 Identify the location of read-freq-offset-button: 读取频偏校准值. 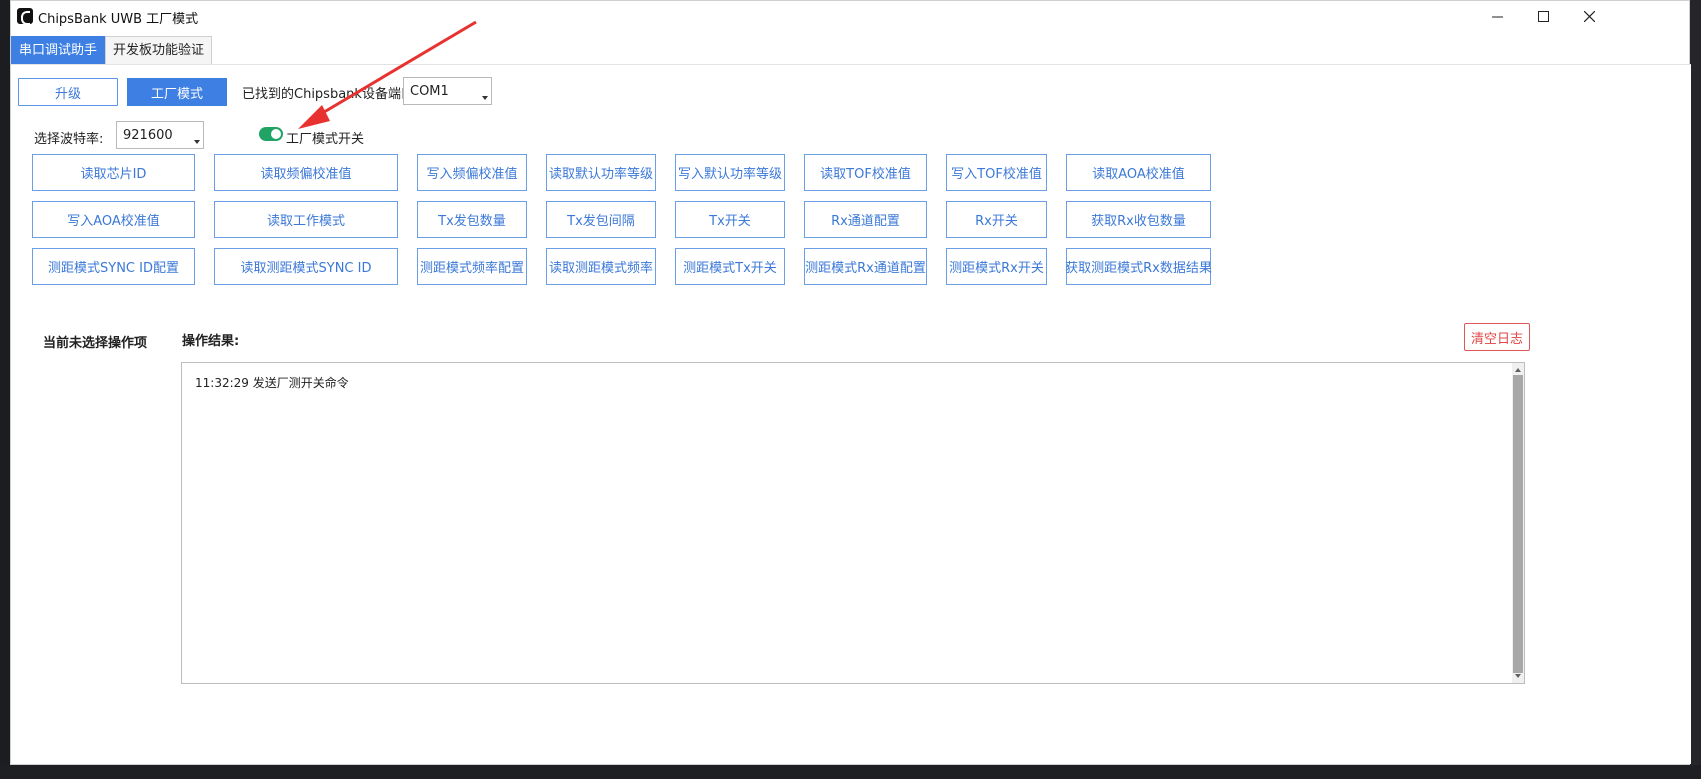
(306, 172).